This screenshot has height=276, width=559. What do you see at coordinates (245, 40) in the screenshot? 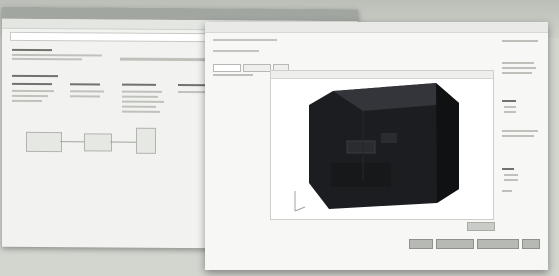
I see `page-heading-line` at bounding box center [245, 40].